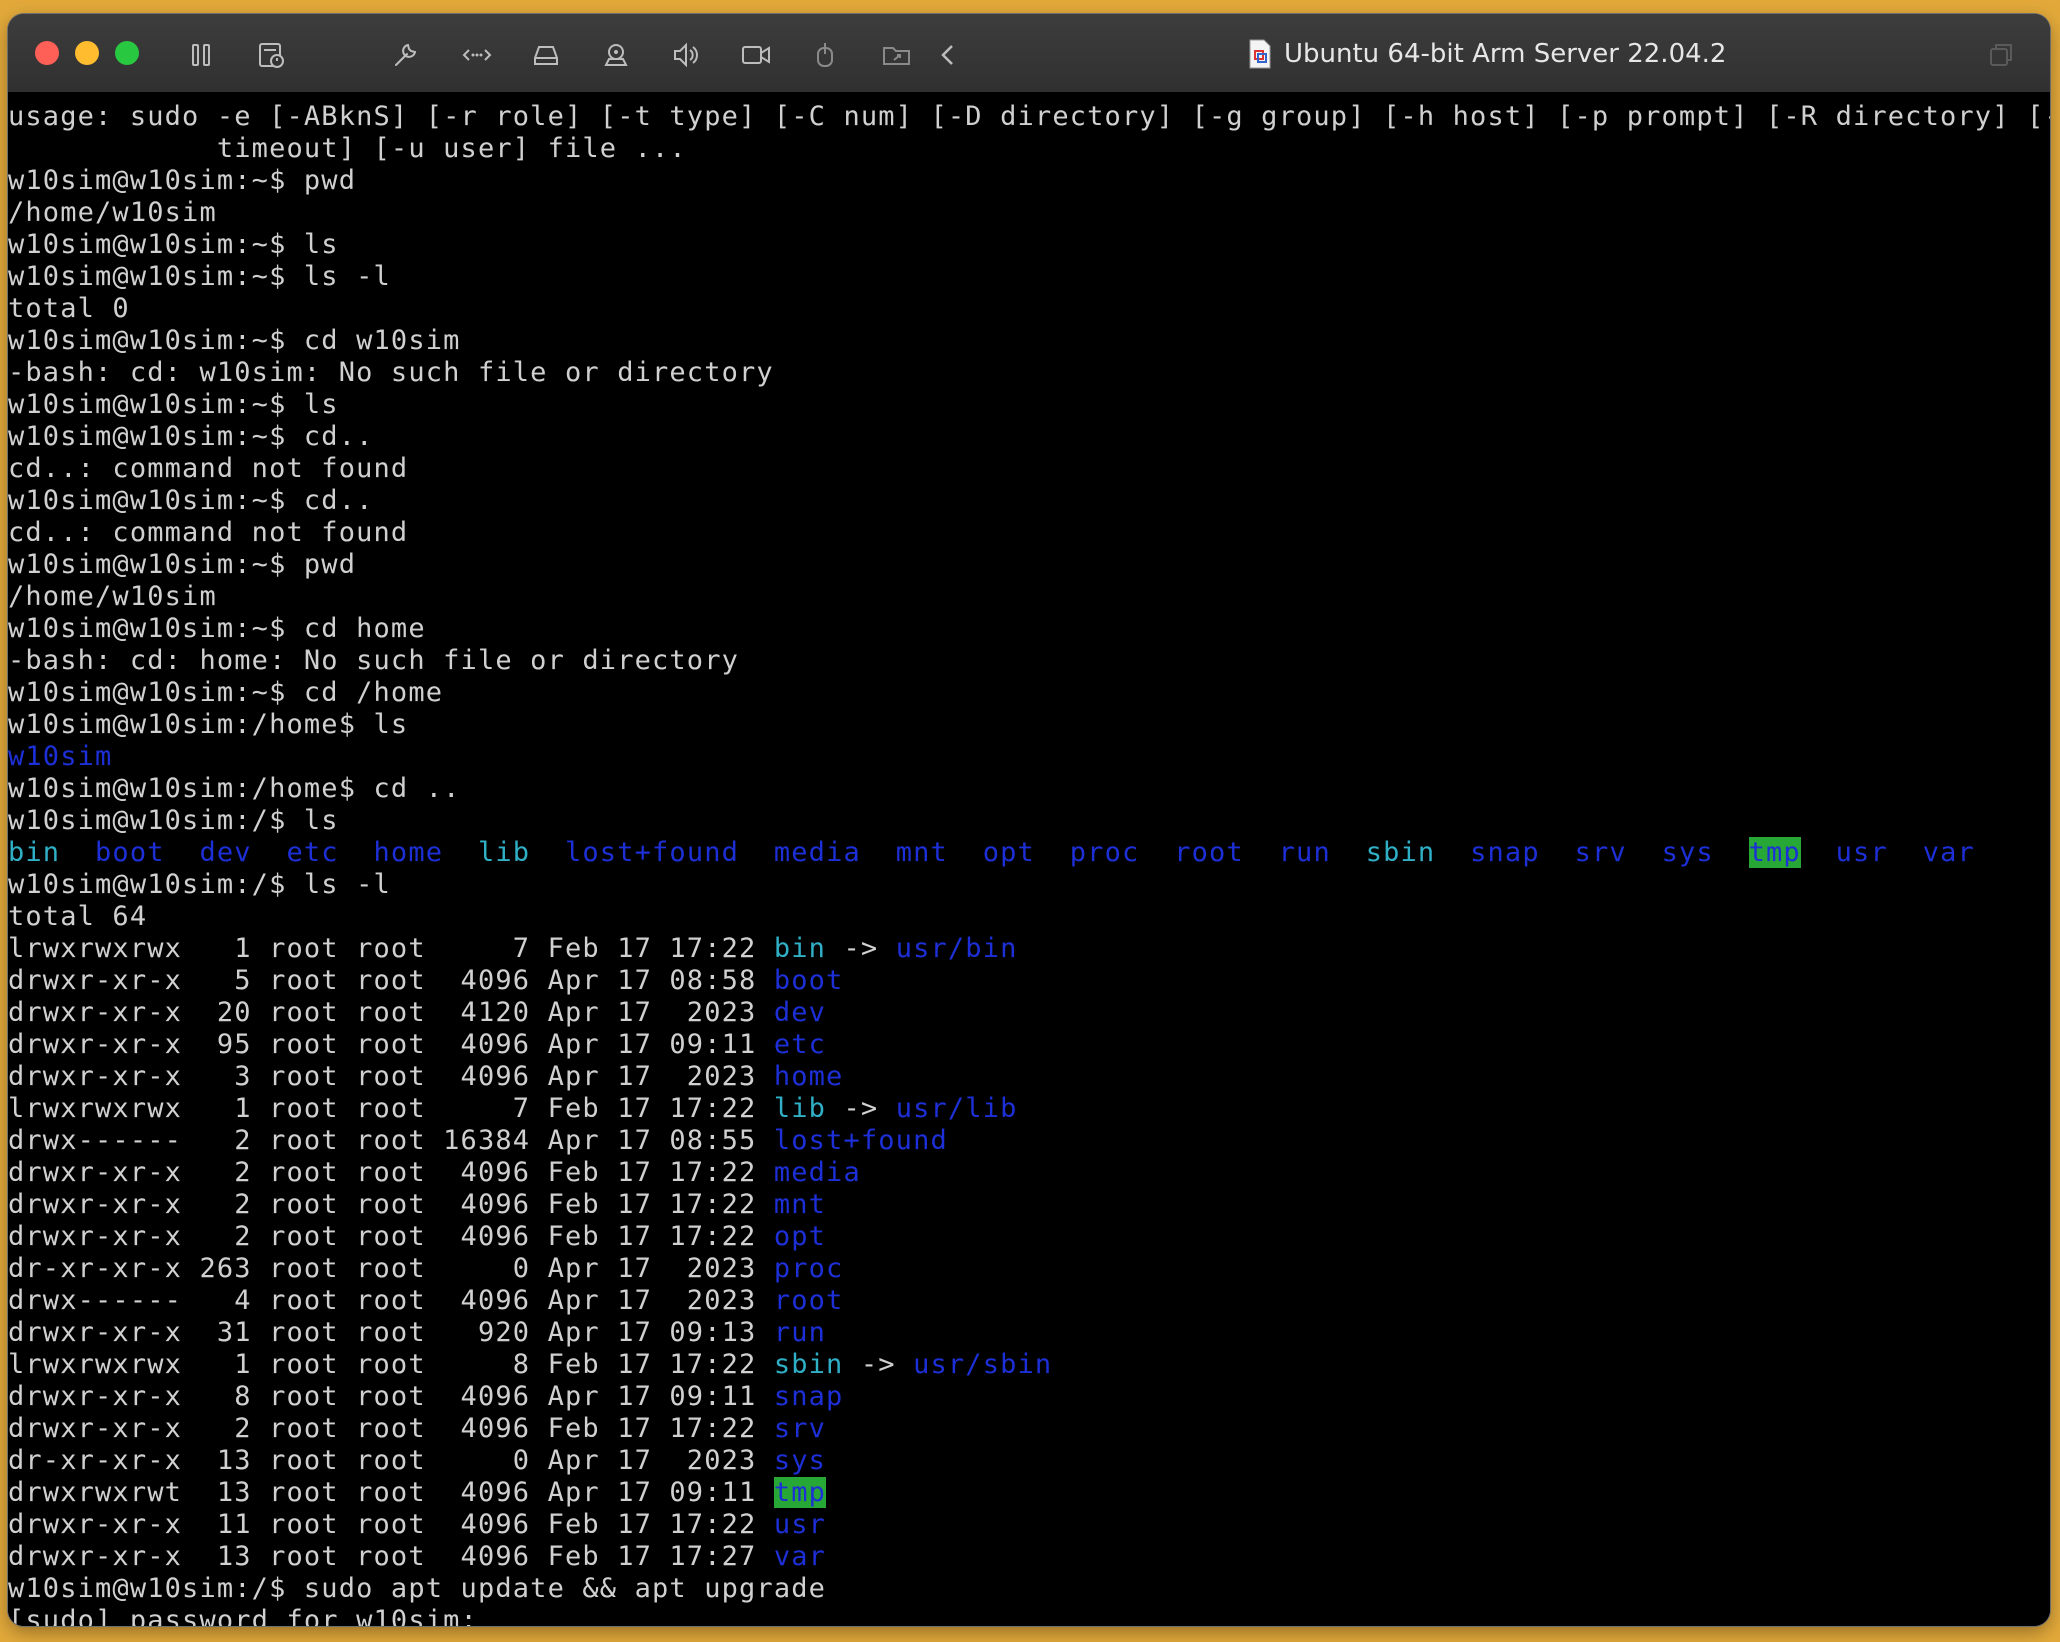  Describe the element at coordinates (173, 404) in the screenshot. I see `terminal-text: w10sim@w10sim:~$ ls` at that location.